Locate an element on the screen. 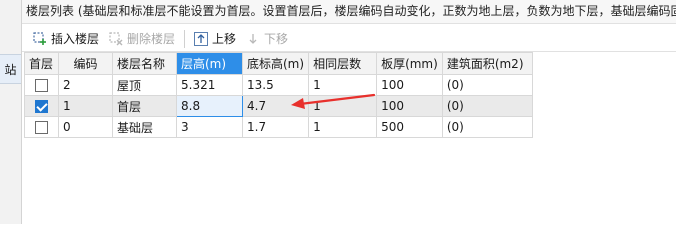 This screenshot has height=240, width=676. col-header-first-floor: 首层 is located at coordinates (41, 63).